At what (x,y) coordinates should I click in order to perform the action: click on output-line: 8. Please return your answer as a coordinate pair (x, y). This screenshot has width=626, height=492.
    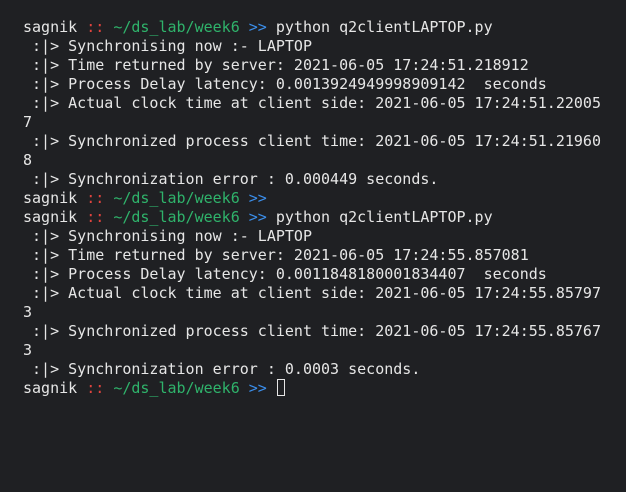
    Looking at the image, I should click on (28, 160).